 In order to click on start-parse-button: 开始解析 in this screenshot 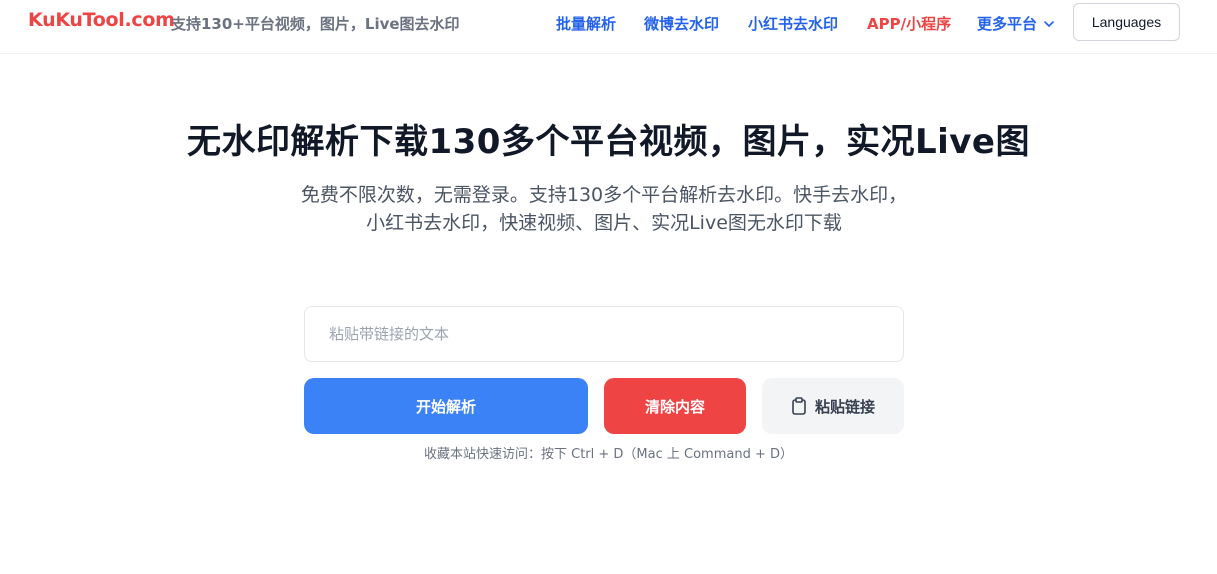, I will do `click(446, 406)`.